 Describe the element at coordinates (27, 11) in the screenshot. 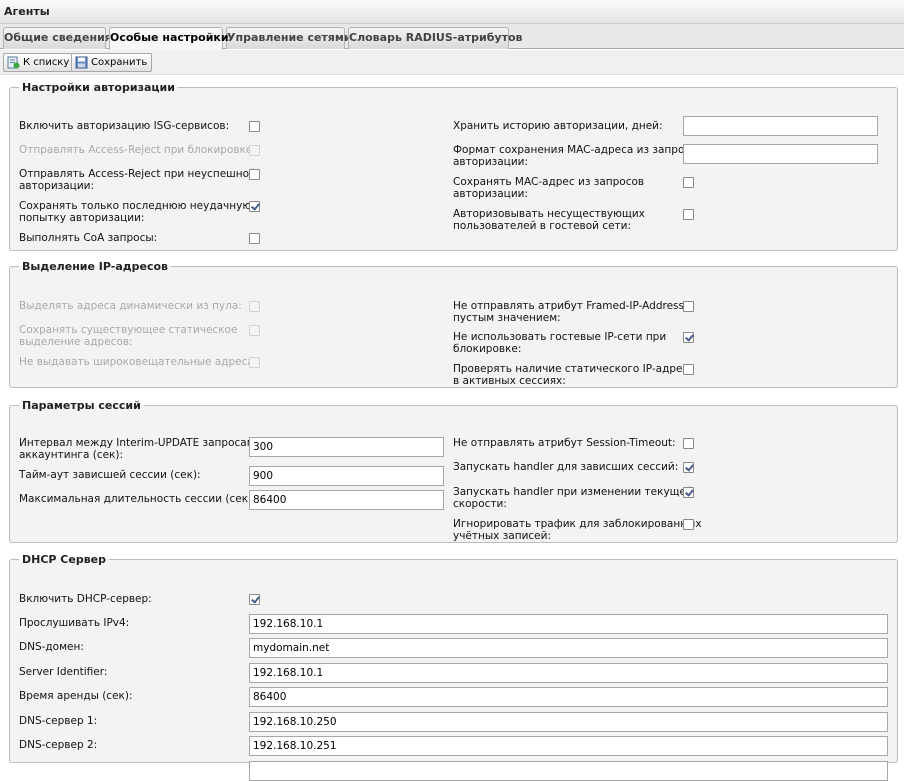

I see `window-title: Агенты` at that location.